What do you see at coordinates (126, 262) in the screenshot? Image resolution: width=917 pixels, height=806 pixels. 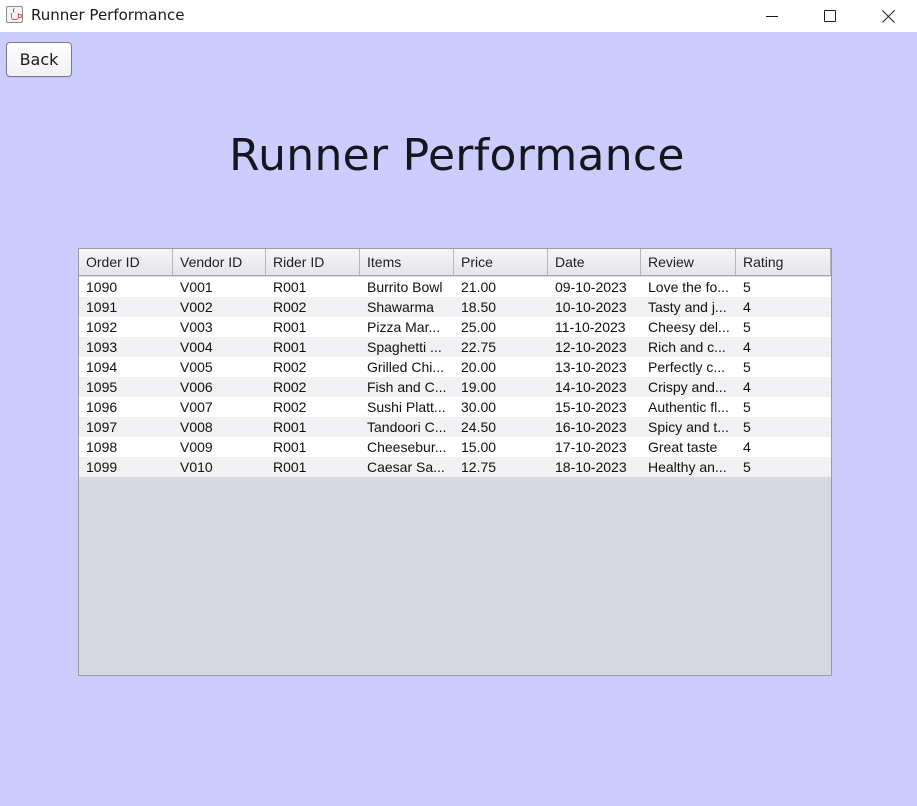 I see `column-header-order-id: Order ID` at bounding box center [126, 262].